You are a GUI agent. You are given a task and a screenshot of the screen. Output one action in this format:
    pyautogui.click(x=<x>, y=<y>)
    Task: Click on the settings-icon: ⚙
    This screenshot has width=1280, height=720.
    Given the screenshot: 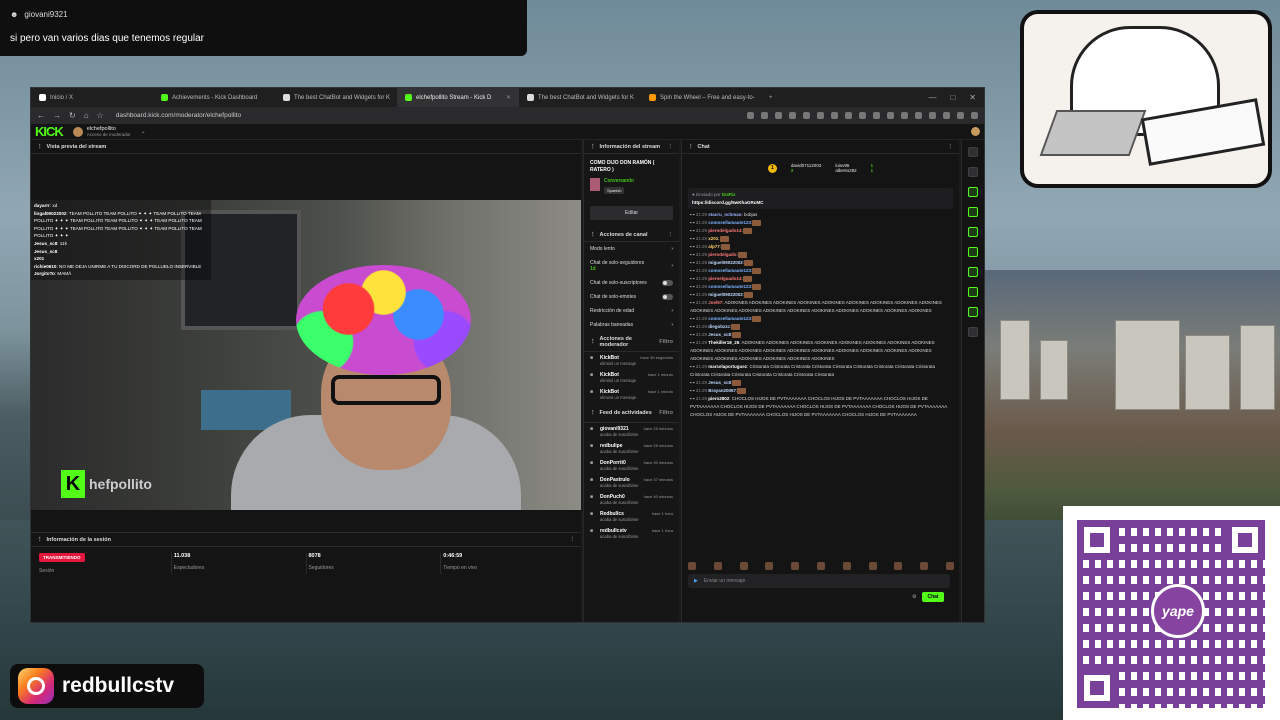 What is the action you would take?
    pyautogui.click(x=914, y=597)
    